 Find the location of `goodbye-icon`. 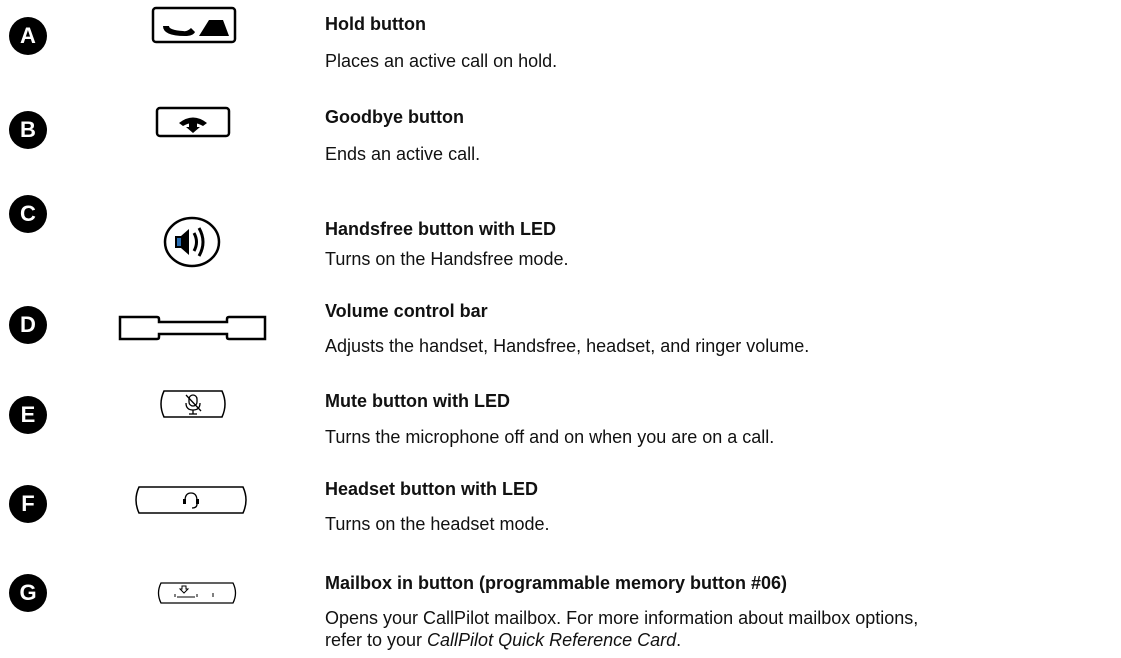

goodbye-icon is located at coordinates (193, 122).